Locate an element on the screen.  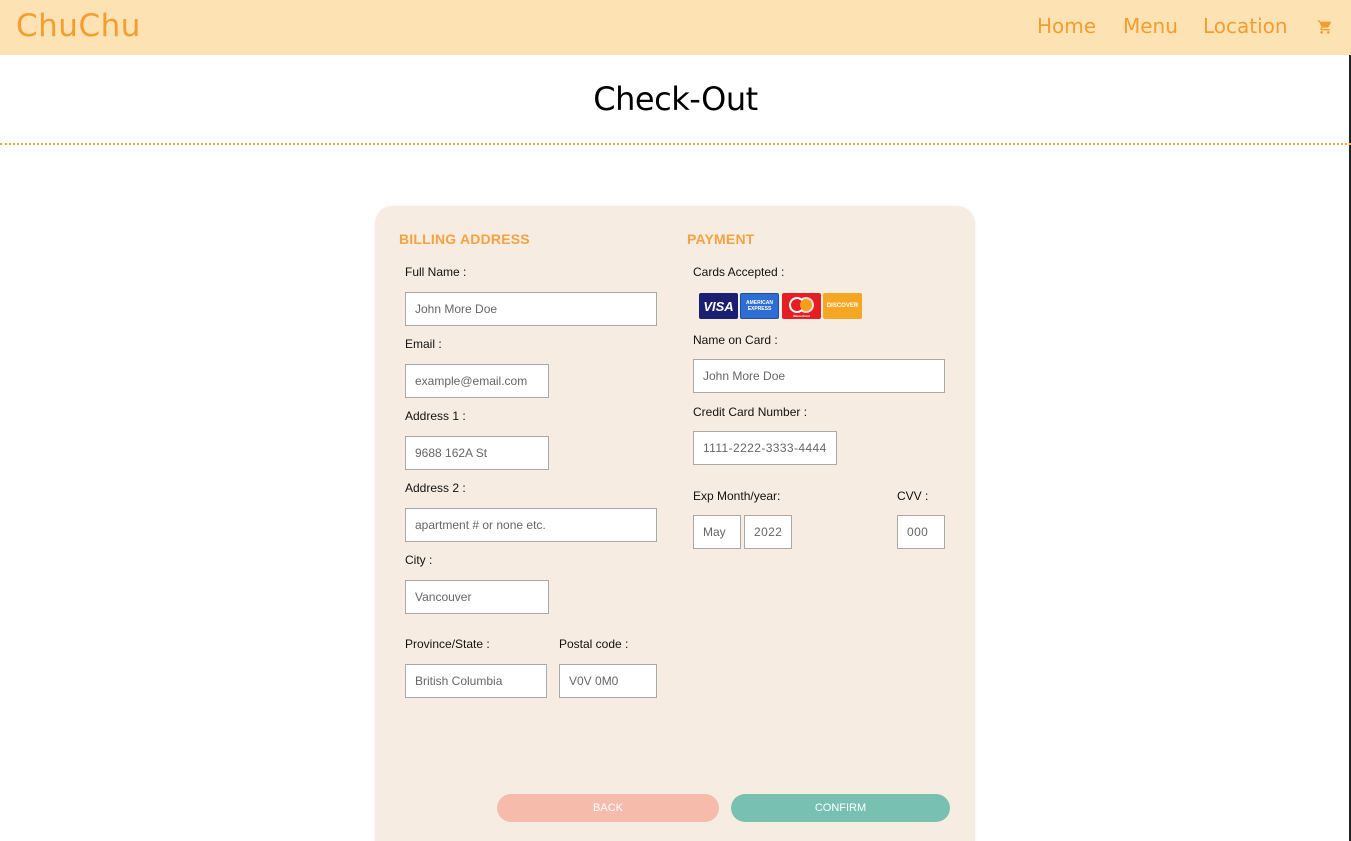
card-number-label: Credit Card Number : is located at coordinates (750, 412).